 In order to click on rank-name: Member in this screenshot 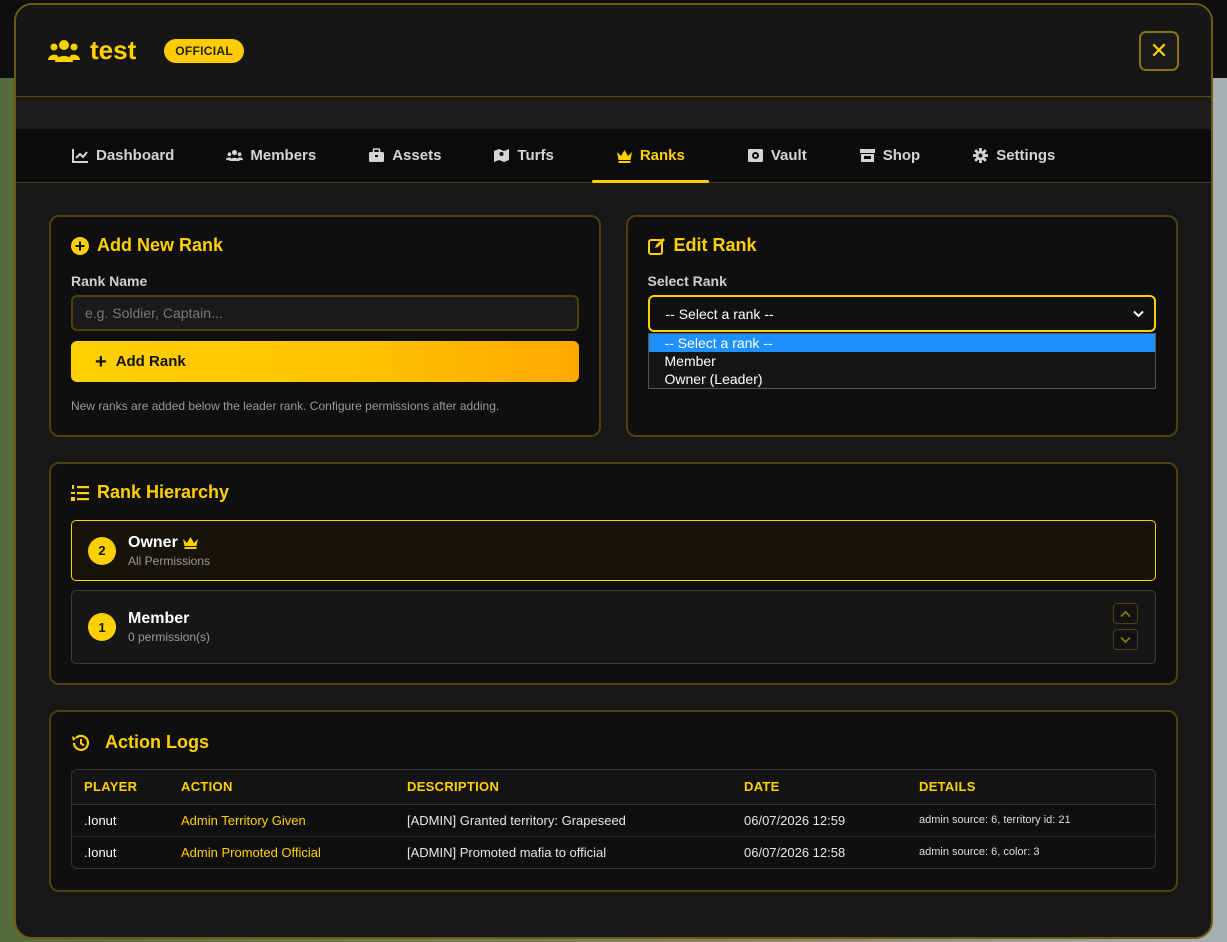, I will do `click(159, 618)`.